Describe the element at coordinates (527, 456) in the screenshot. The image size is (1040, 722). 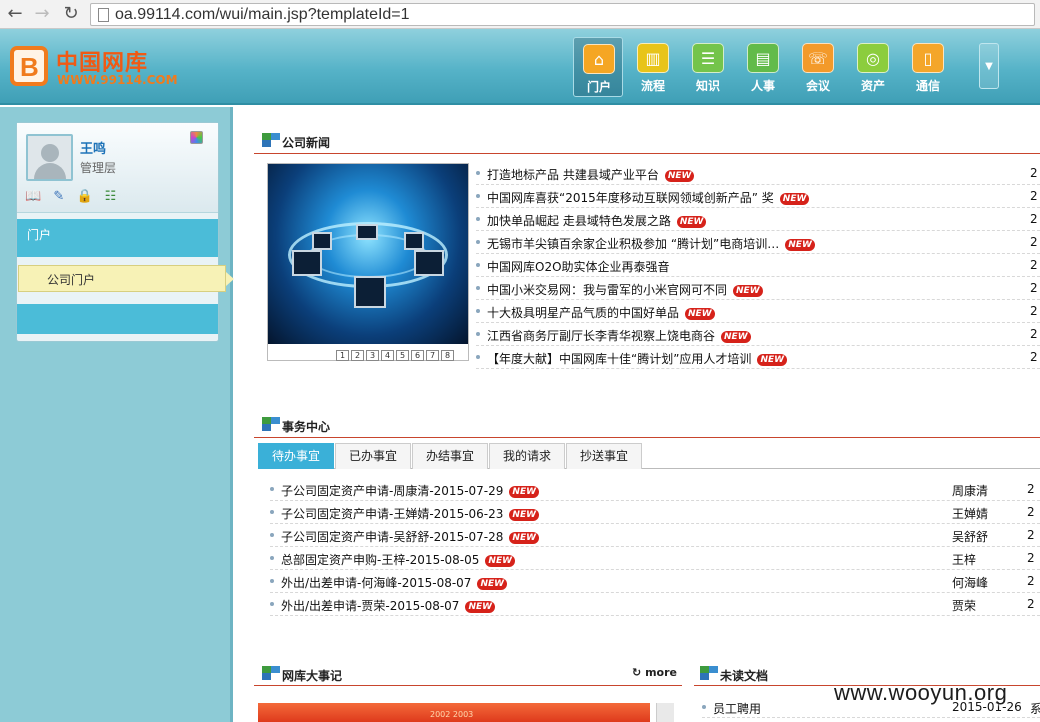
I see `tab-3: 我的请求` at that location.